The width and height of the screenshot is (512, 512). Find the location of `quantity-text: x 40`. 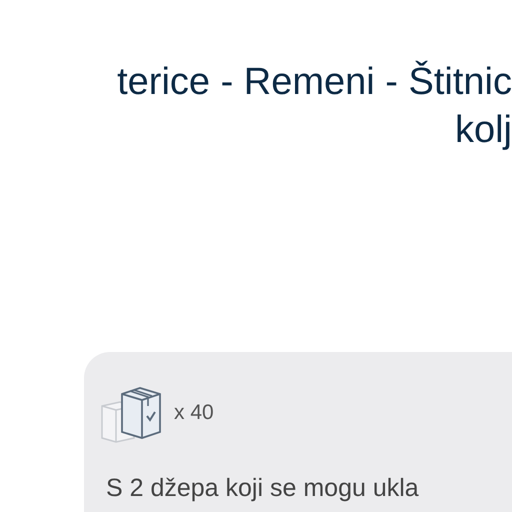

quantity-text: x 40 is located at coordinates (194, 413).